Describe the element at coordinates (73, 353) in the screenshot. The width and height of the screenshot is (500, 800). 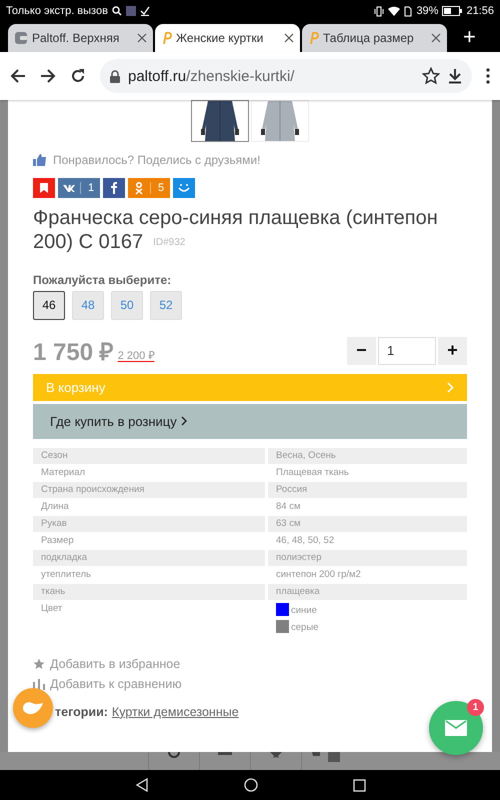
I see `price: 1 750 ₽` at that location.